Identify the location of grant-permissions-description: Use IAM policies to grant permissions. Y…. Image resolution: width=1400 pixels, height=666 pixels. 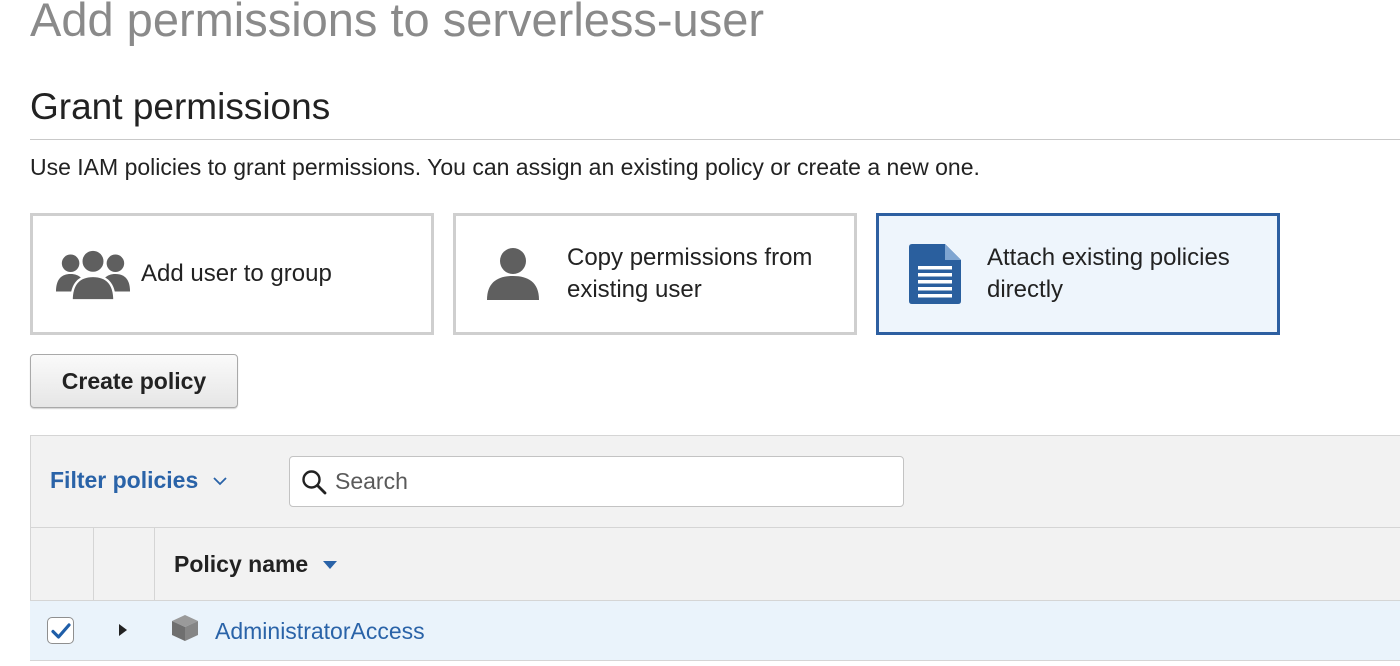
(505, 167).